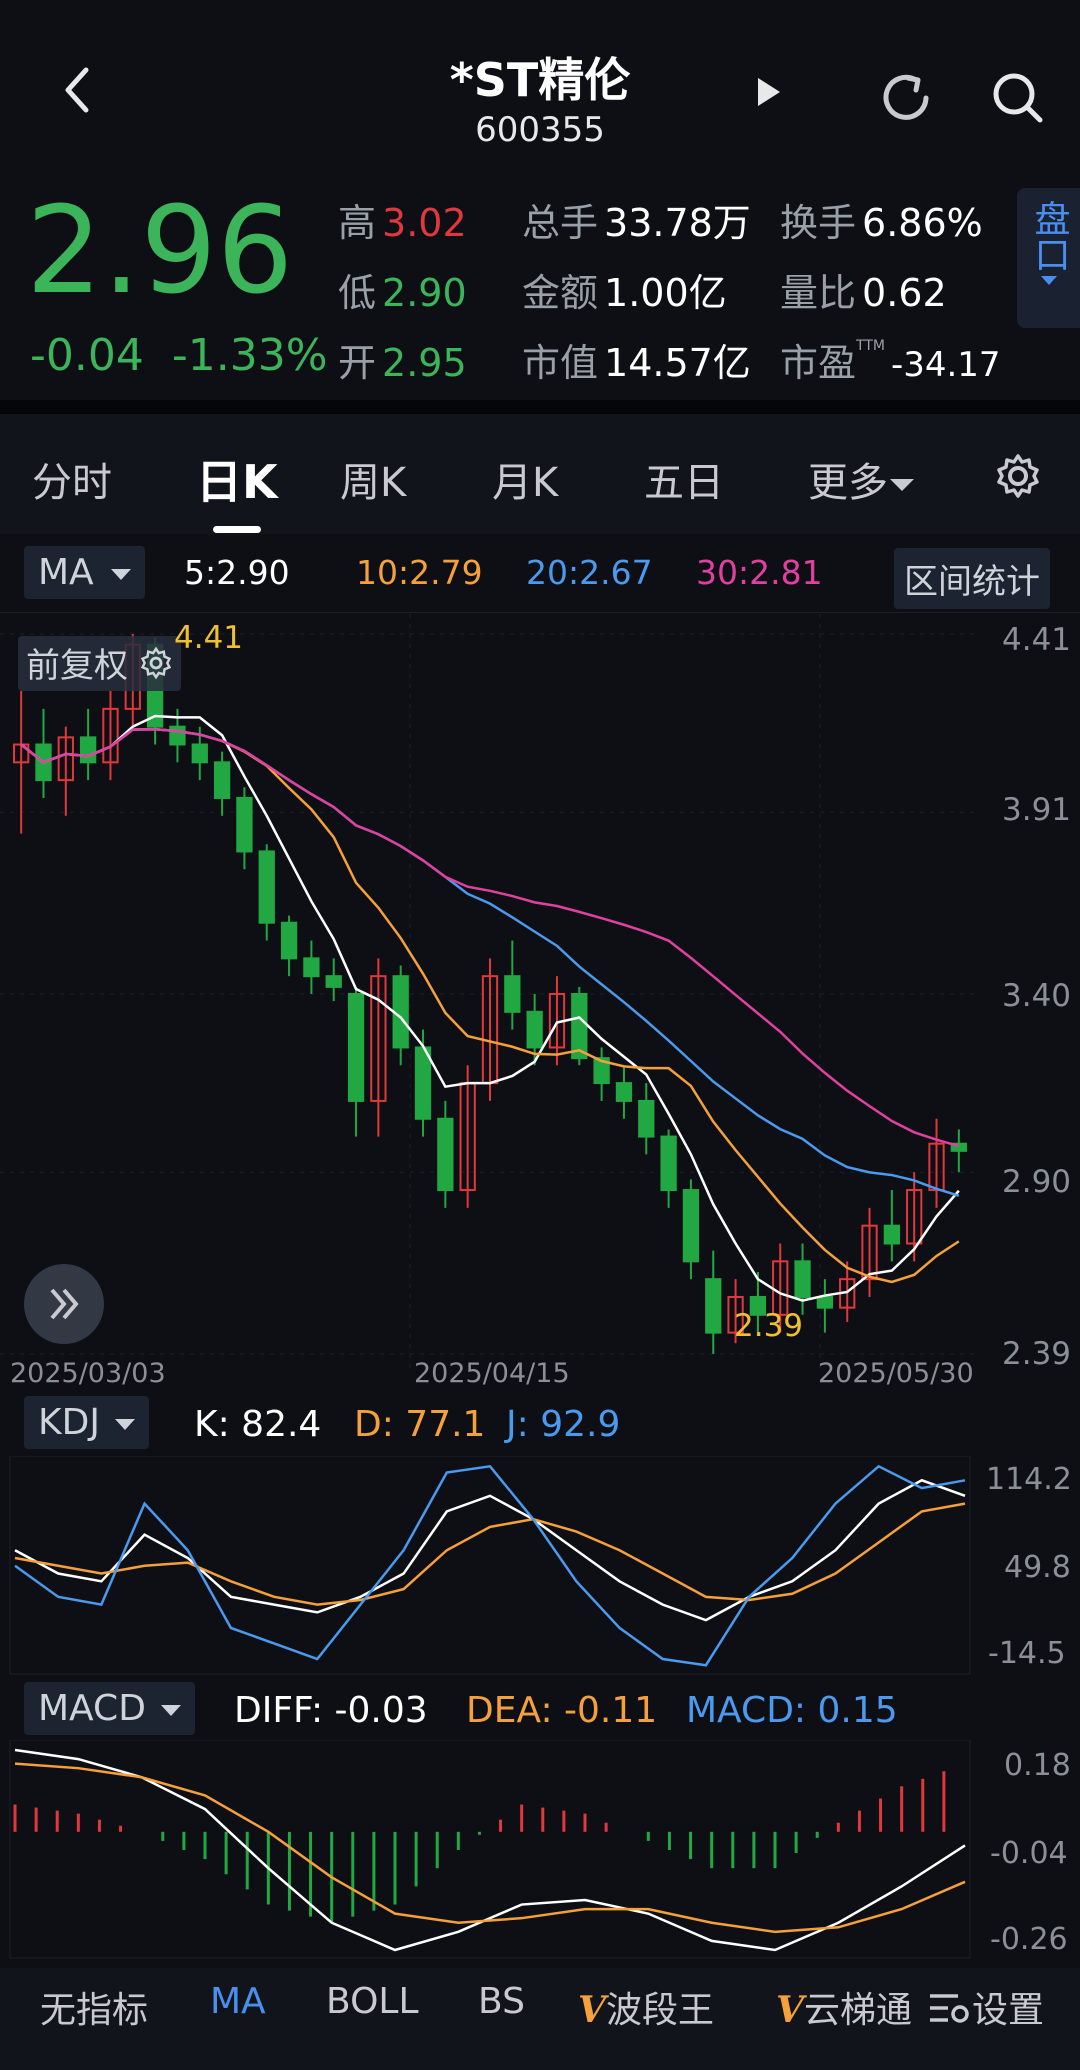 The width and height of the screenshot is (1080, 2070). What do you see at coordinates (424, 293) in the screenshot?
I see `low-value: 2.90` at bounding box center [424, 293].